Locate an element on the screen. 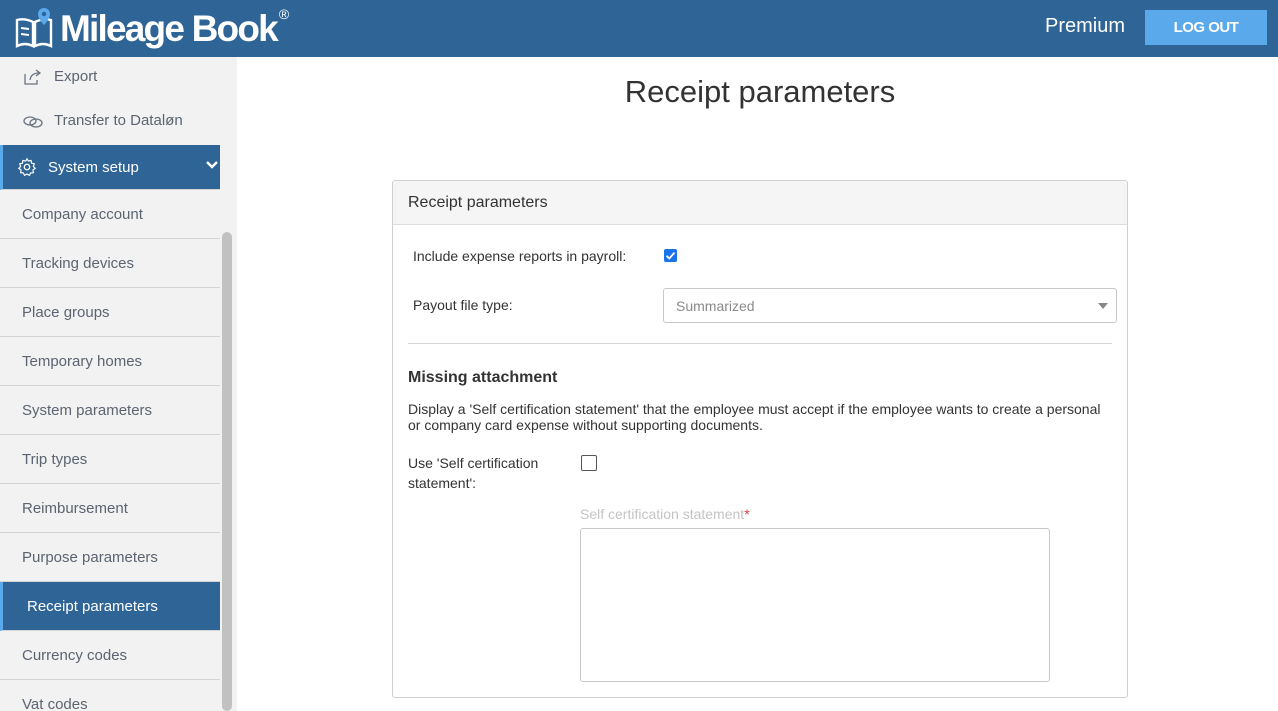 Image resolution: width=1278 pixels, height=711 pixels. sidebar-scrollbar-thumb is located at coordinates (227, 471).